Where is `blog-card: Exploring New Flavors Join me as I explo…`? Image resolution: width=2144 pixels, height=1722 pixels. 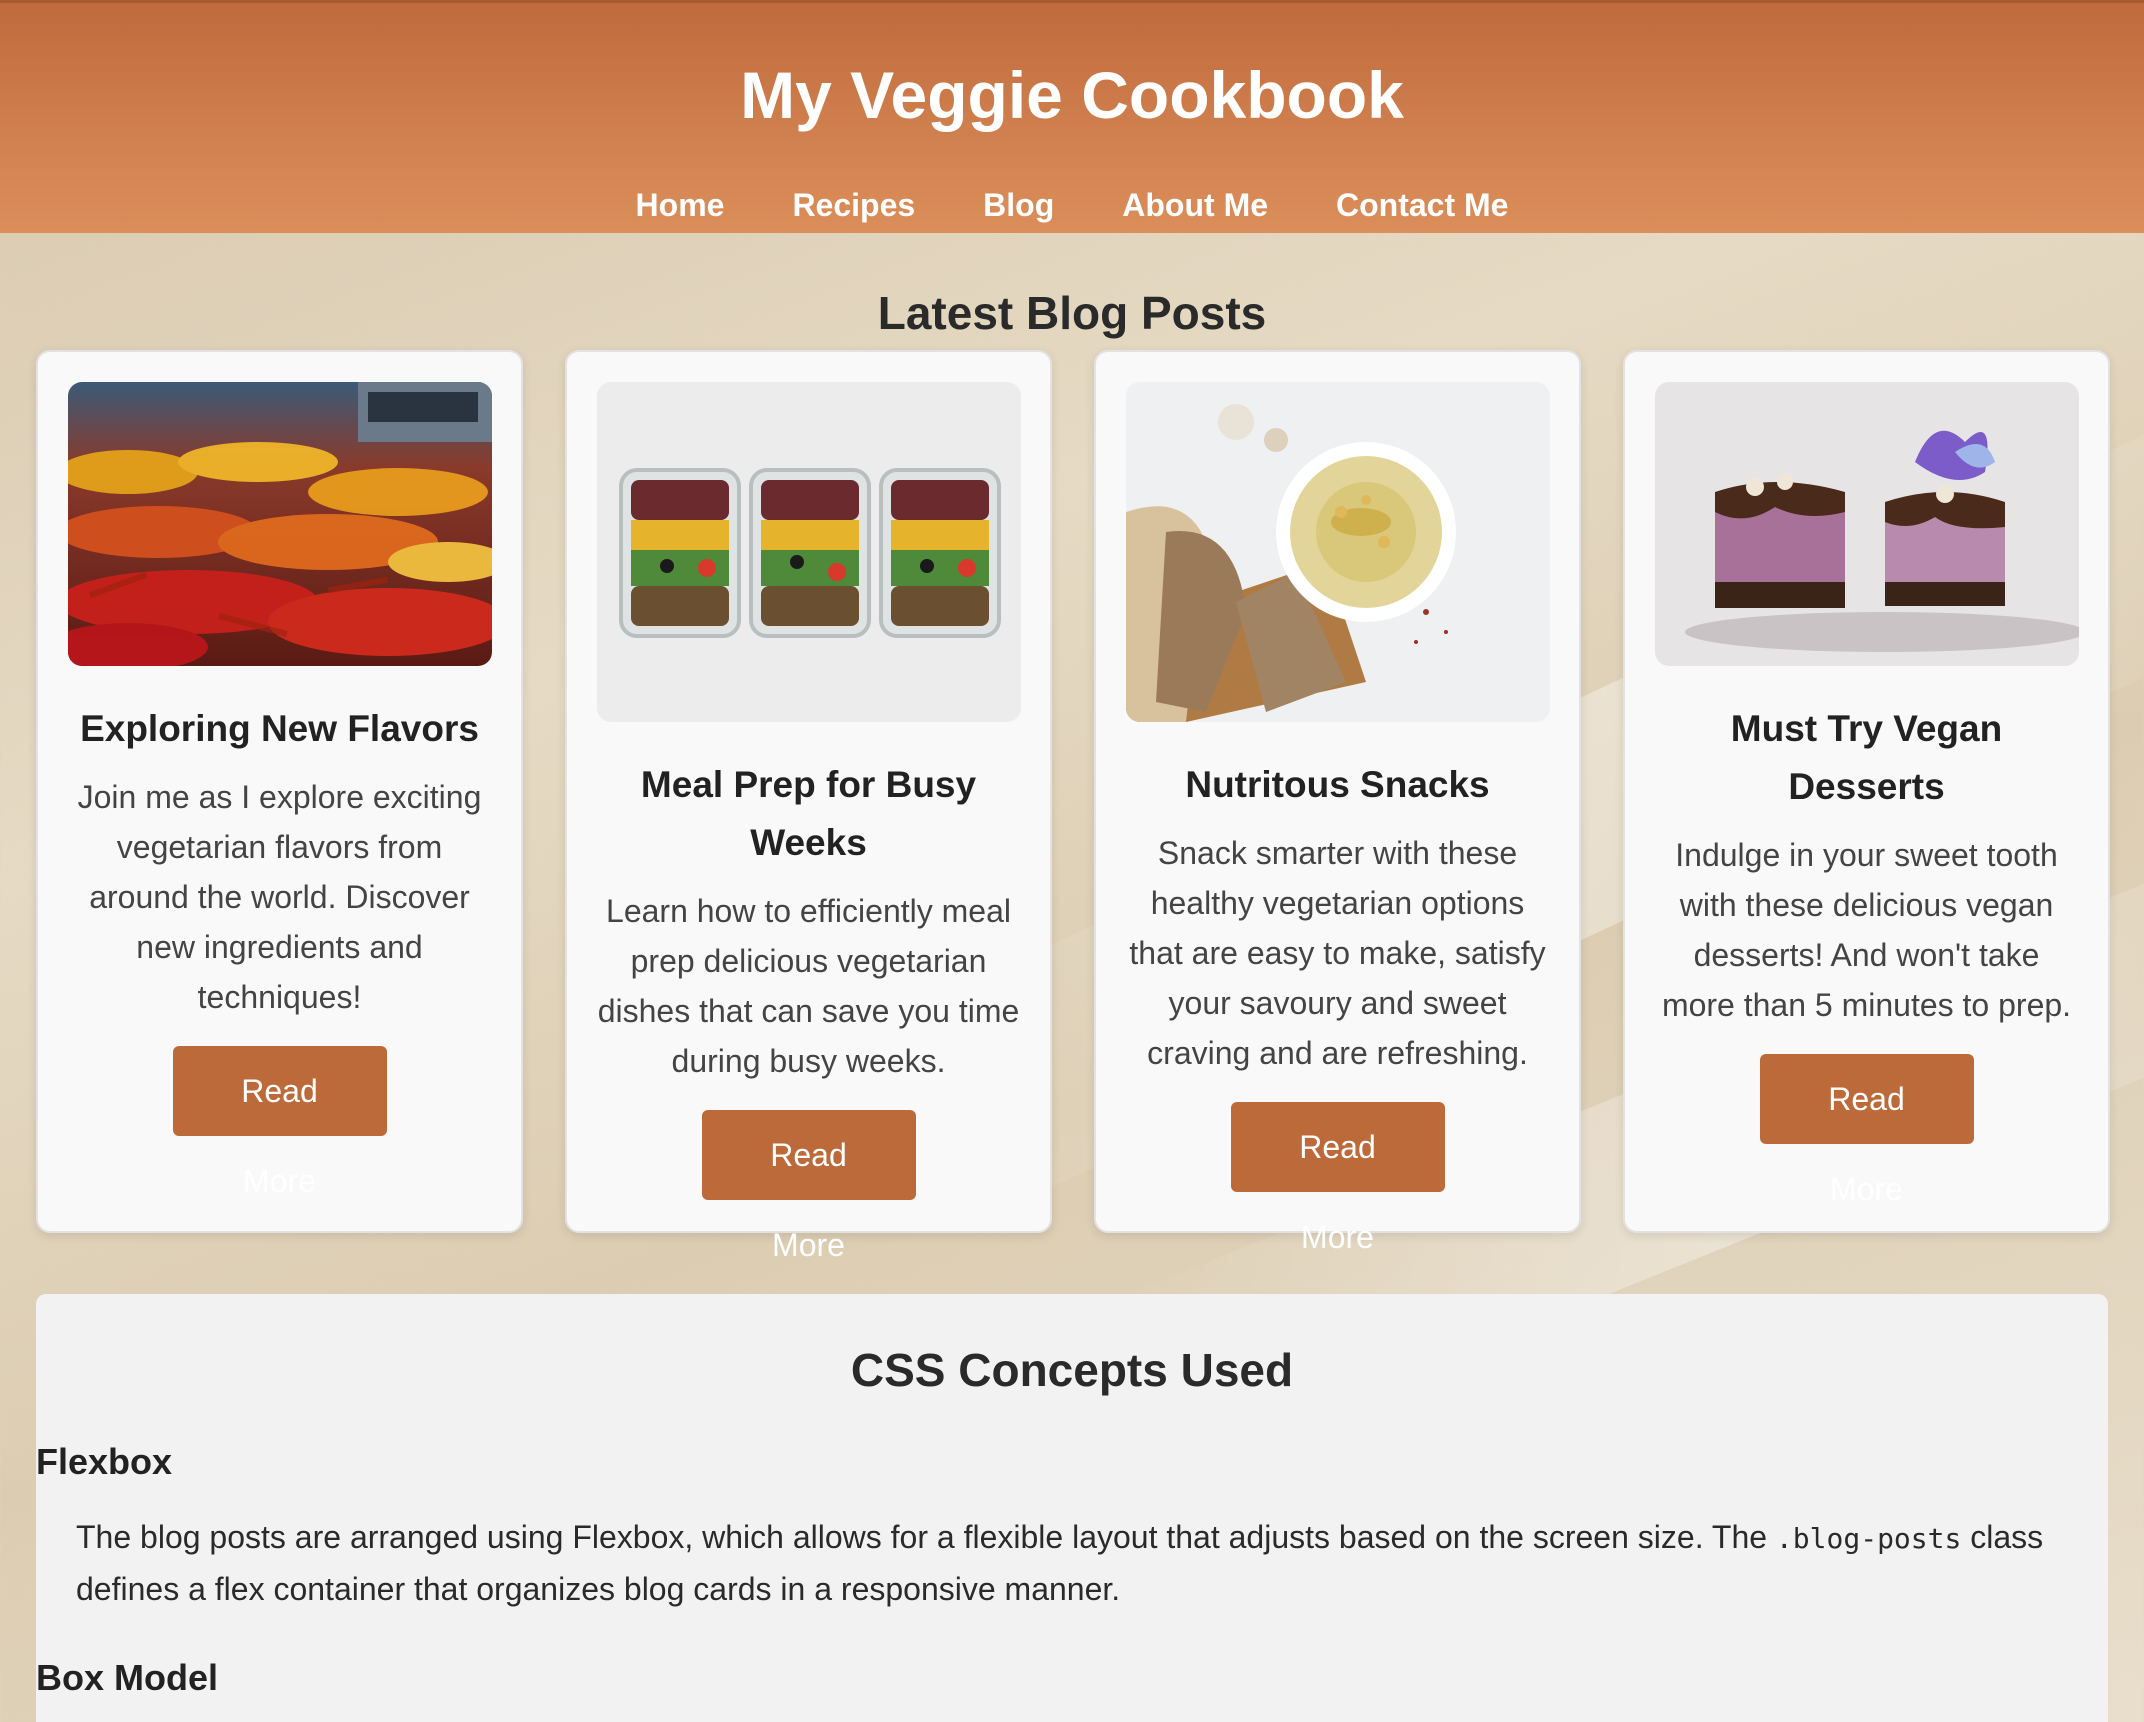
blog-card: Exploring New Flavors Join me as I explo… is located at coordinates (279, 791).